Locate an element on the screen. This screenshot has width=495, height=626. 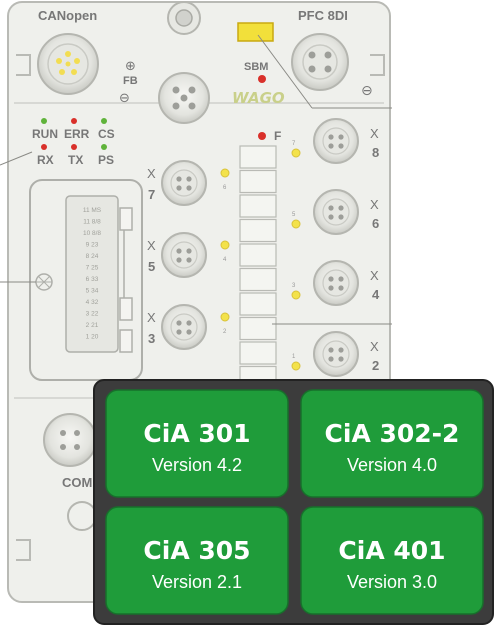
badge-version: Version 4.0 is located at coordinates (392, 465).